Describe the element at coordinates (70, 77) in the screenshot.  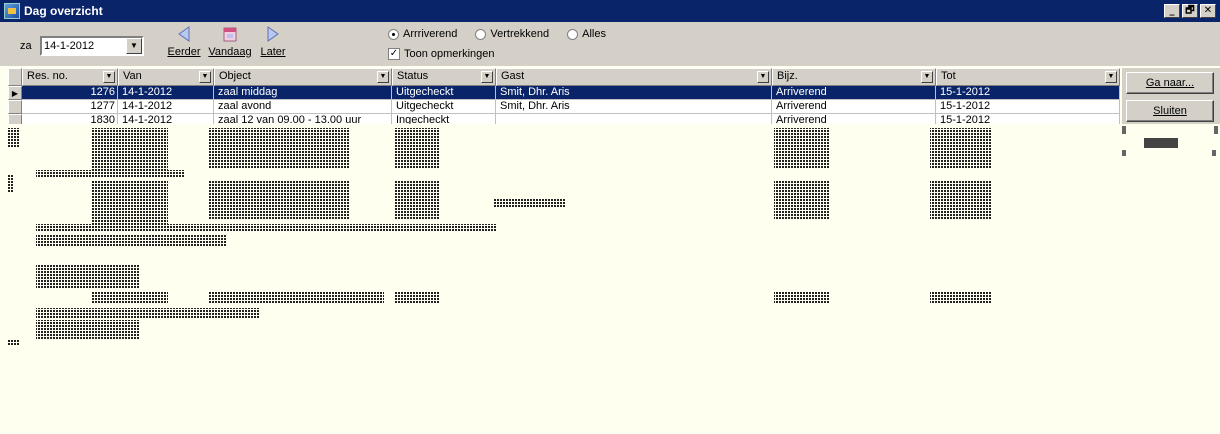
I see `column-header-res-no: Res. no. ▼` at that location.